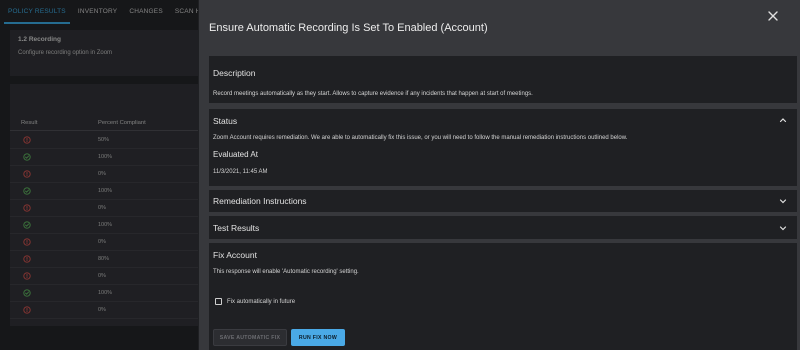 Image resolution: width=800 pixels, height=350 pixels. What do you see at coordinates (783, 120) in the screenshot?
I see `chevron-up-icon` at bounding box center [783, 120].